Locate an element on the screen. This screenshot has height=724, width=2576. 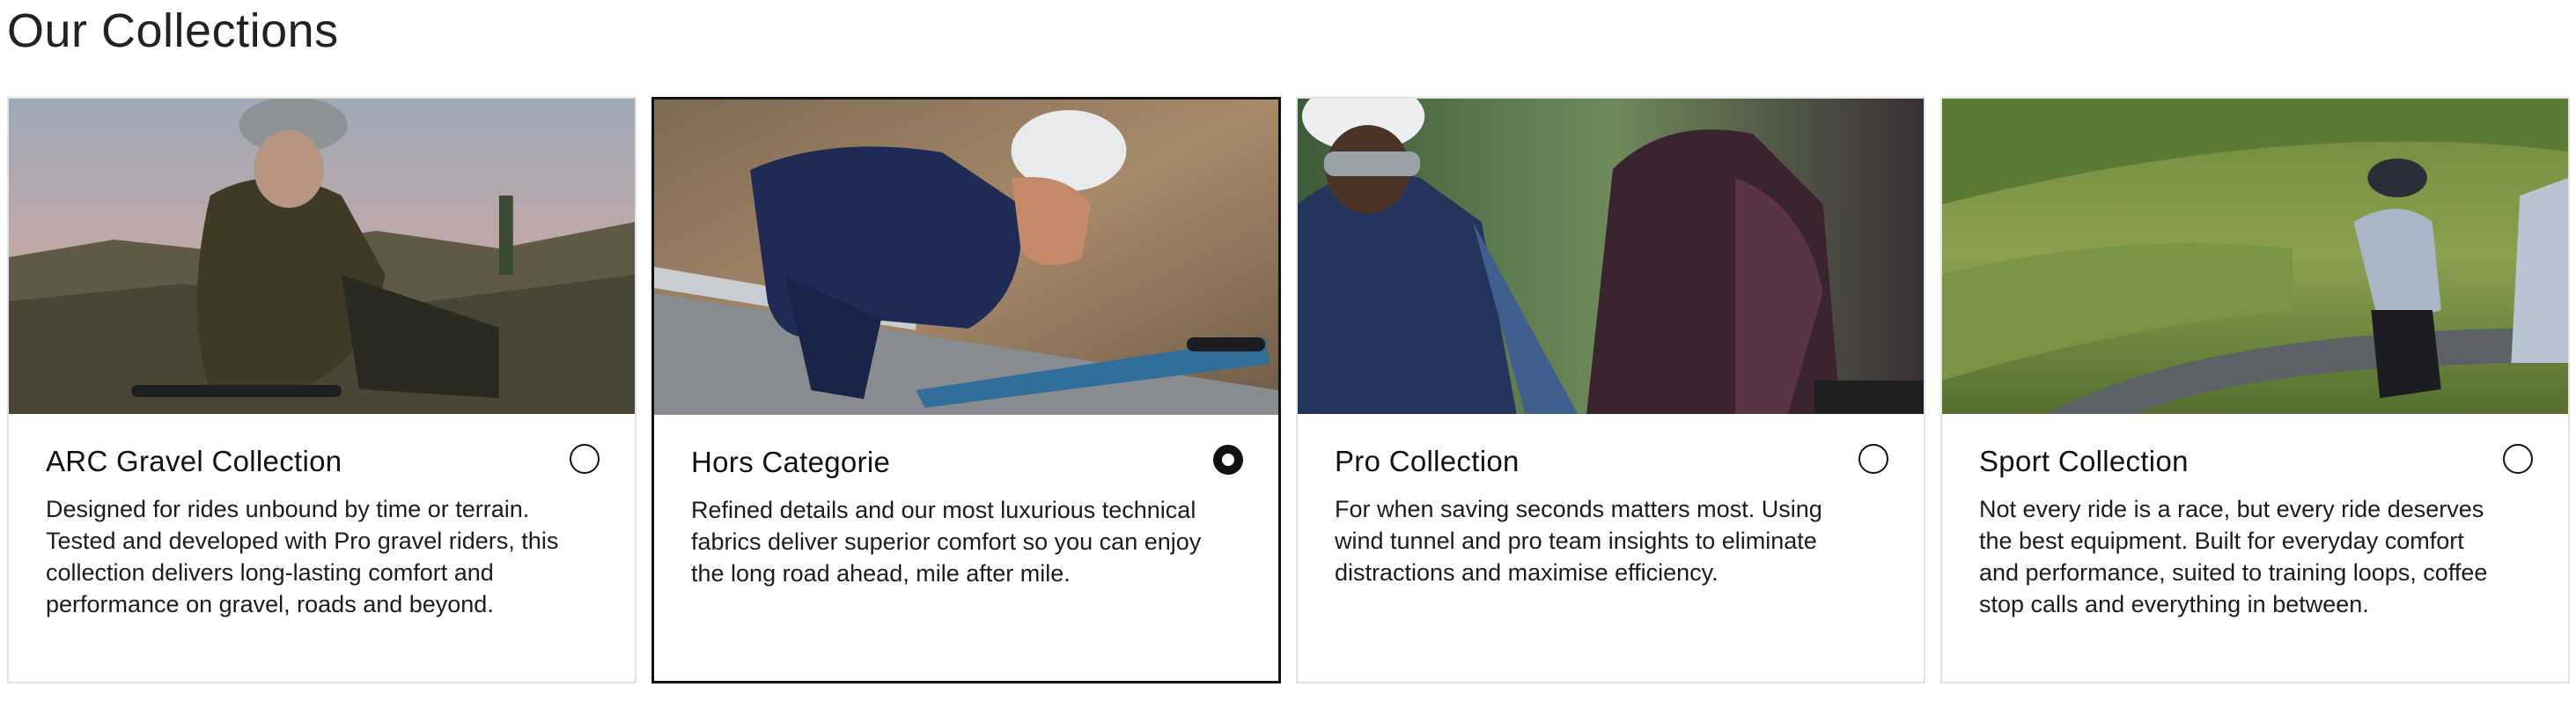
collection-title: Pro Collection is located at coordinates (1428, 461).